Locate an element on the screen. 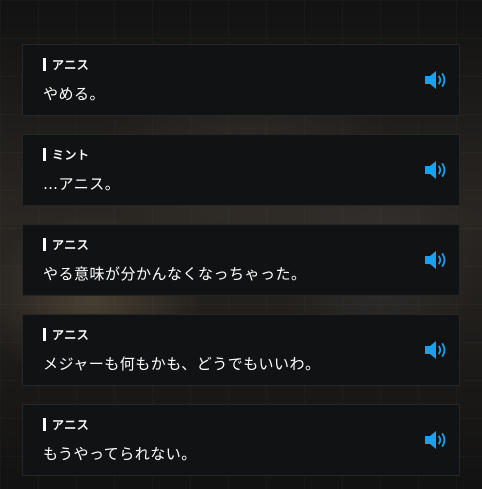  speaker-row: ミント is located at coordinates (66, 154).